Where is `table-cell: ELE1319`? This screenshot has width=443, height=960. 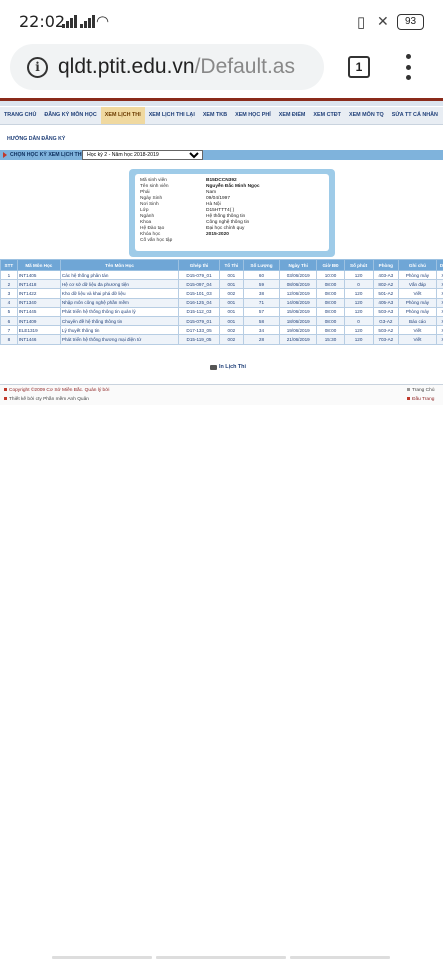 table-cell: ELE1319 is located at coordinates (38, 330).